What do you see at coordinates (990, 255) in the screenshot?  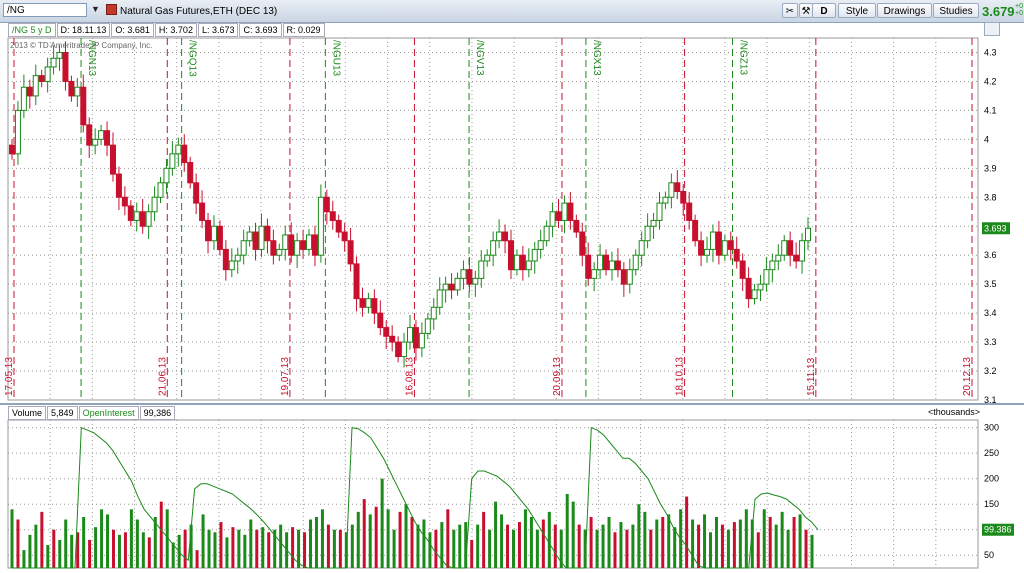 I see `price-axis-label: 3.6` at bounding box center [990, 255].